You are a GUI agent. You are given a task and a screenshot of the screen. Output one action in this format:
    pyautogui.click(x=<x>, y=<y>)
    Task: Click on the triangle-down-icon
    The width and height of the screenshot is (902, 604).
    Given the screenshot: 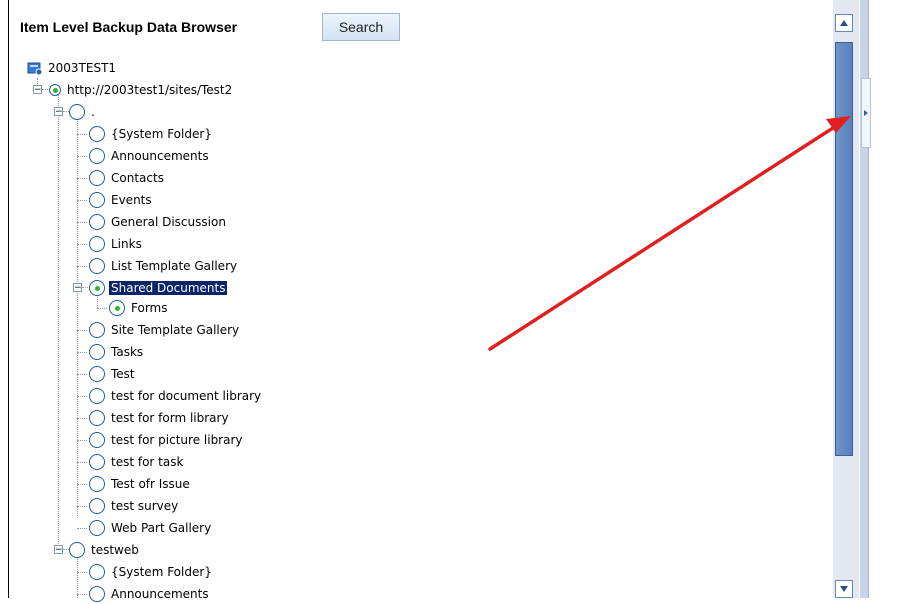 What is the action you would take?
    pyautogui.click(x=844, y=589)
    